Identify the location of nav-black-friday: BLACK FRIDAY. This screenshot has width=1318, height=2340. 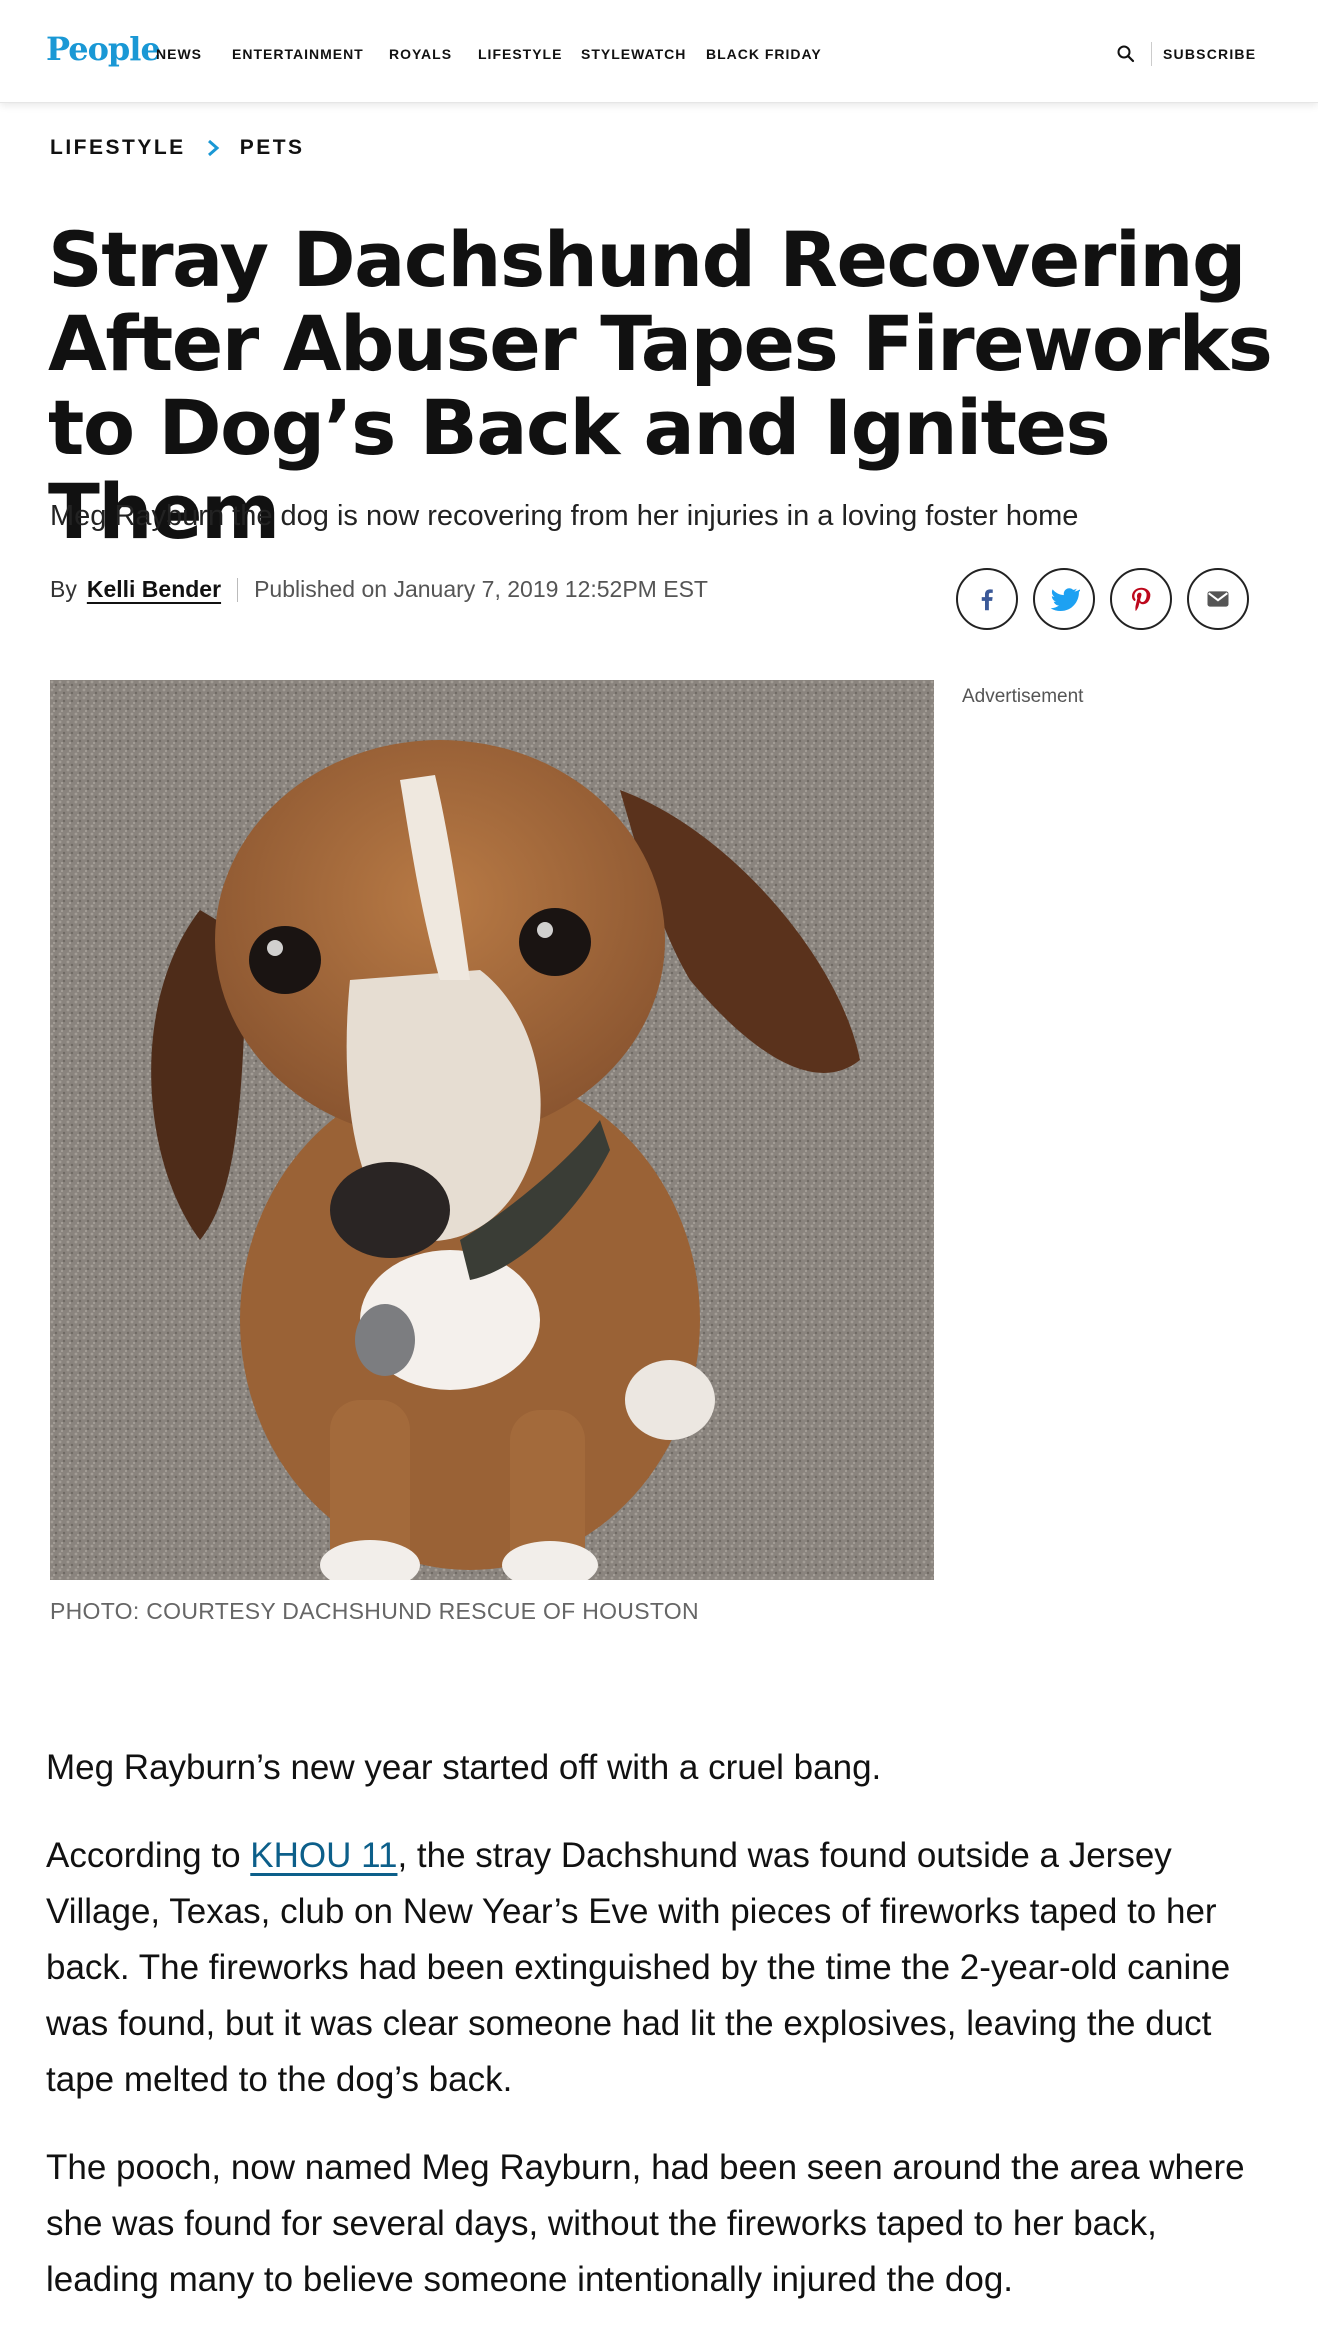
(764, 54).